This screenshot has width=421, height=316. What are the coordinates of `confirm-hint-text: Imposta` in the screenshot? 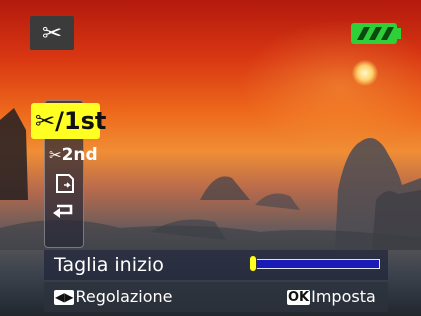 It's located at (343, 296).